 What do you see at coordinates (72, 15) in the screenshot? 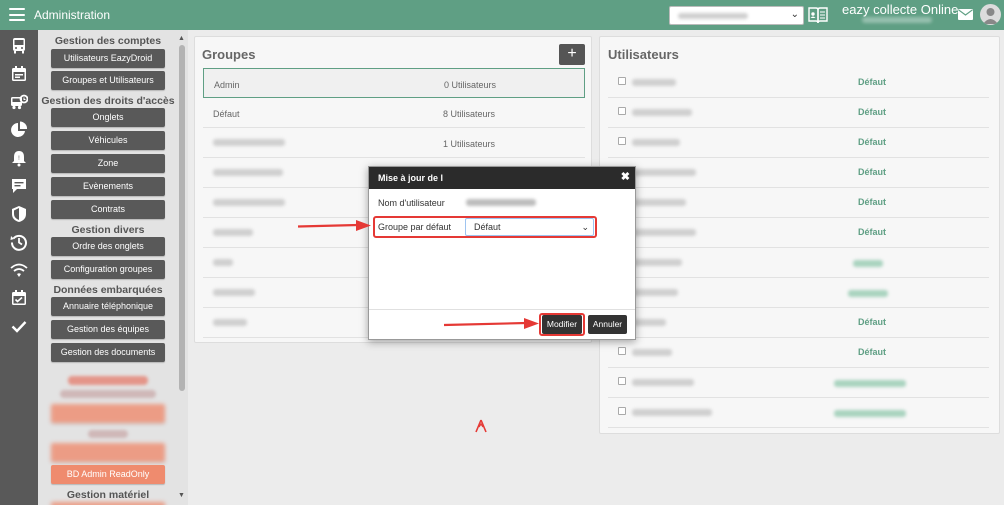
I see `page-title: Administration` at bounding box center [72, 15].